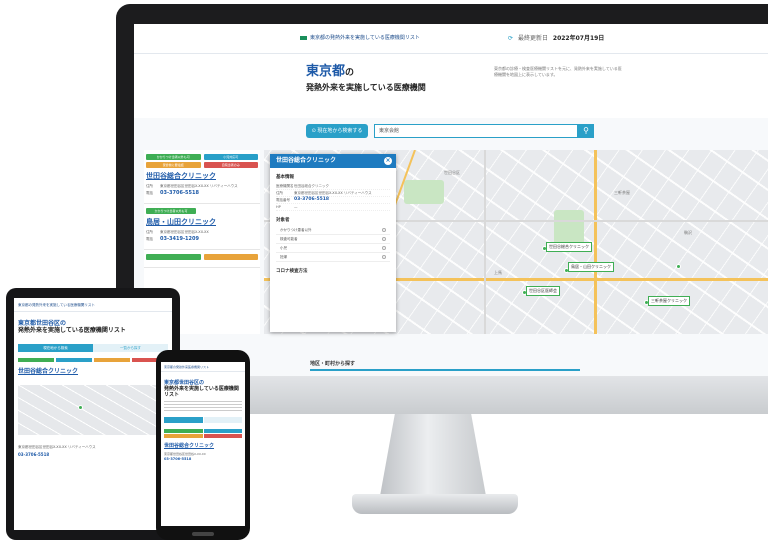 Image resolution: width=768 pixels, height=552 pixels. What do you see at coordinates (586, 131) in the screenshot?
I see `search-button: ⚲` at bounding box center [586, 131].